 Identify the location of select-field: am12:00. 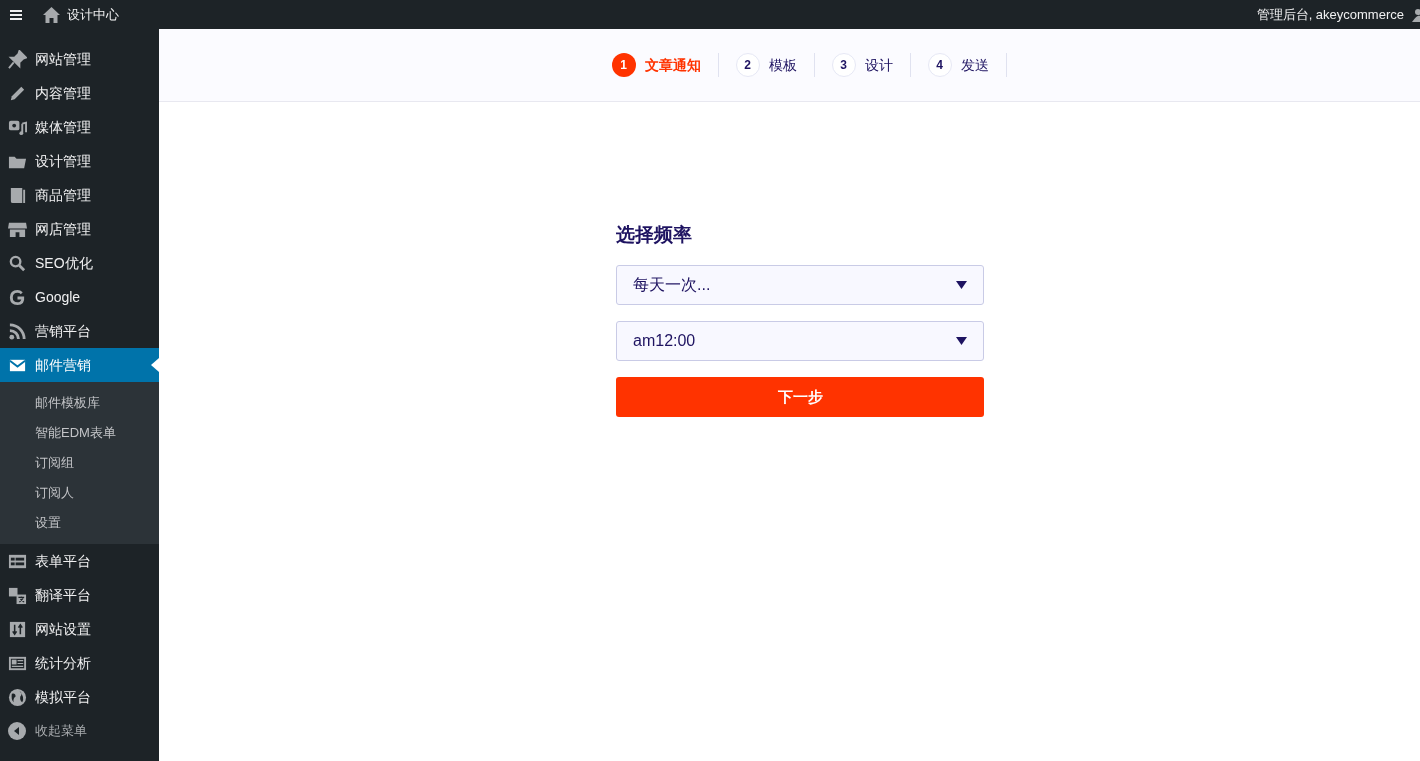
(800, 341).